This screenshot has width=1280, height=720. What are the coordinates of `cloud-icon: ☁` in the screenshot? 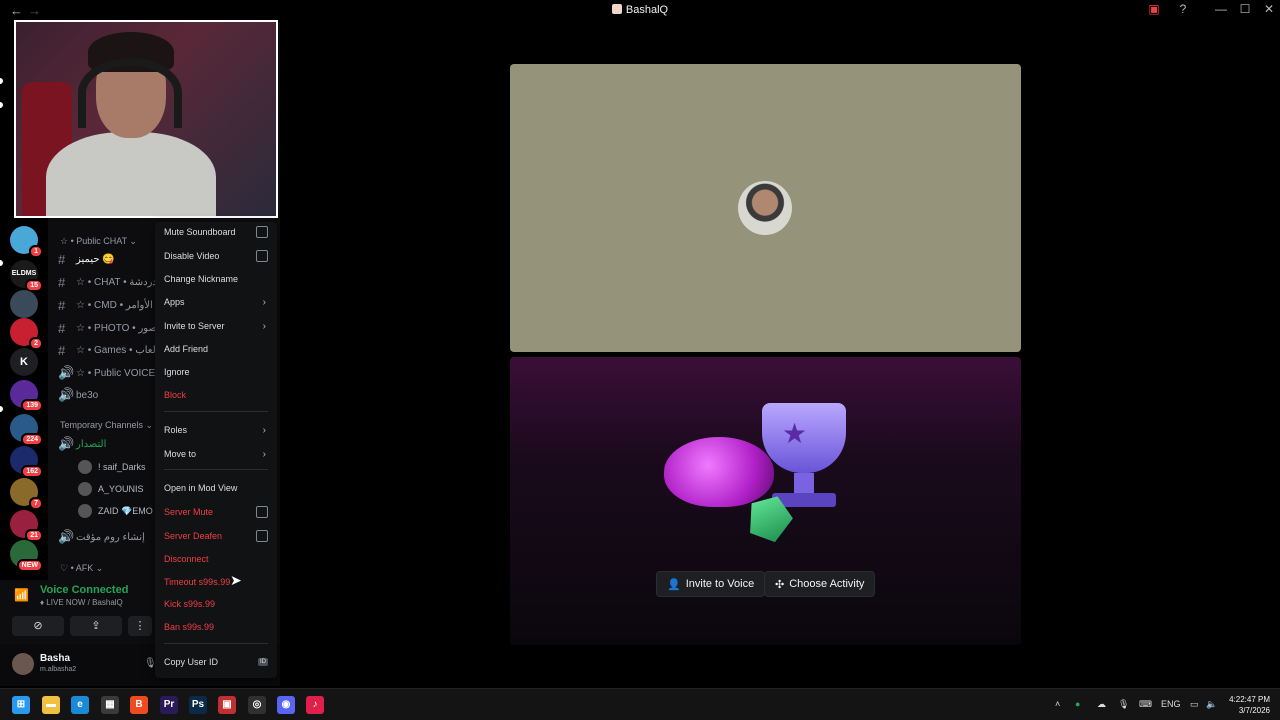 It's located at (1101, 704).